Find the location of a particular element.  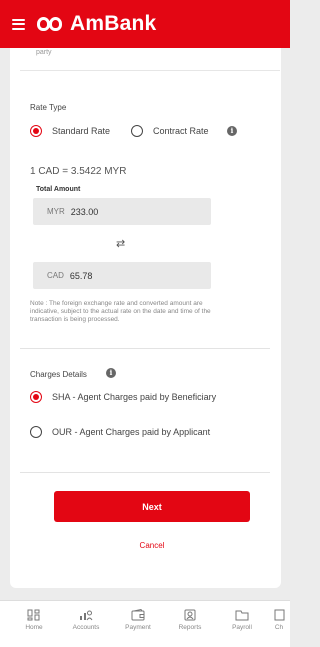

nav-home: Home is located at coordinates (34, 620).